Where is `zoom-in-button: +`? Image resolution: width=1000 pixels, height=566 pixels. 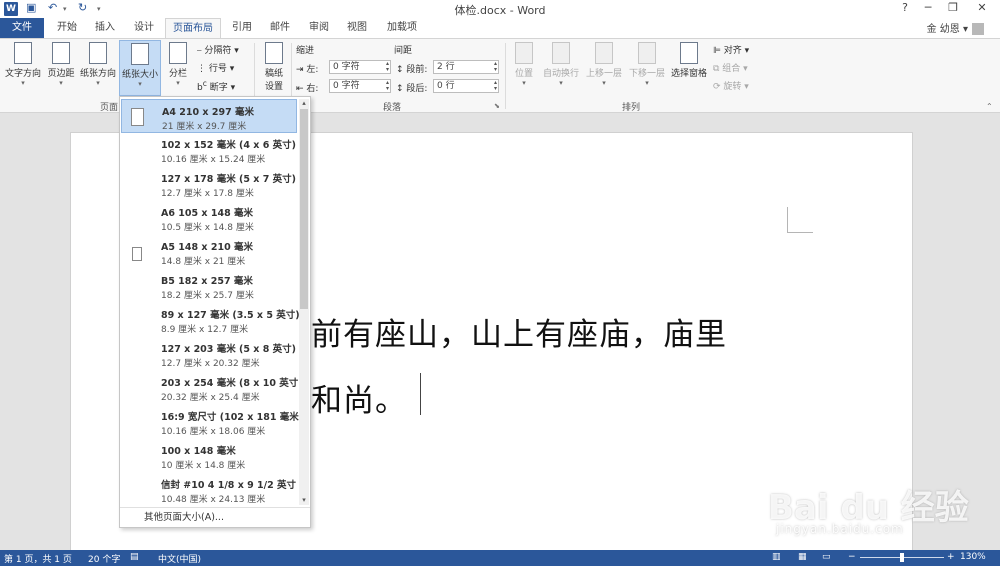 zoom-in-button: + is located at coordinates (951, 557).